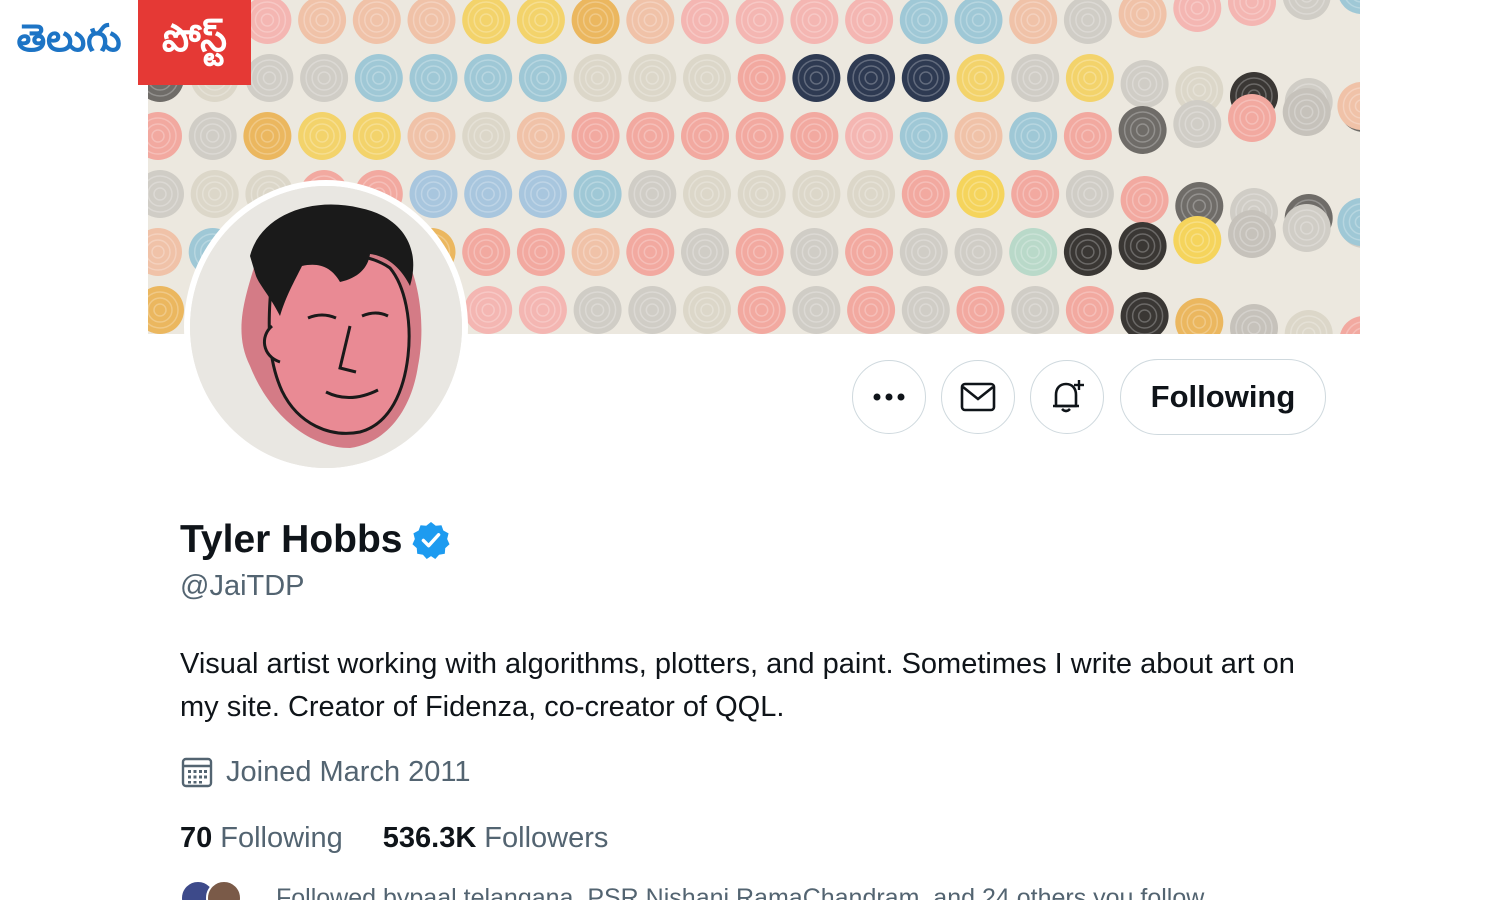 The image size is (1500, 900). I want to click on more-options-button, so click(889, 397).